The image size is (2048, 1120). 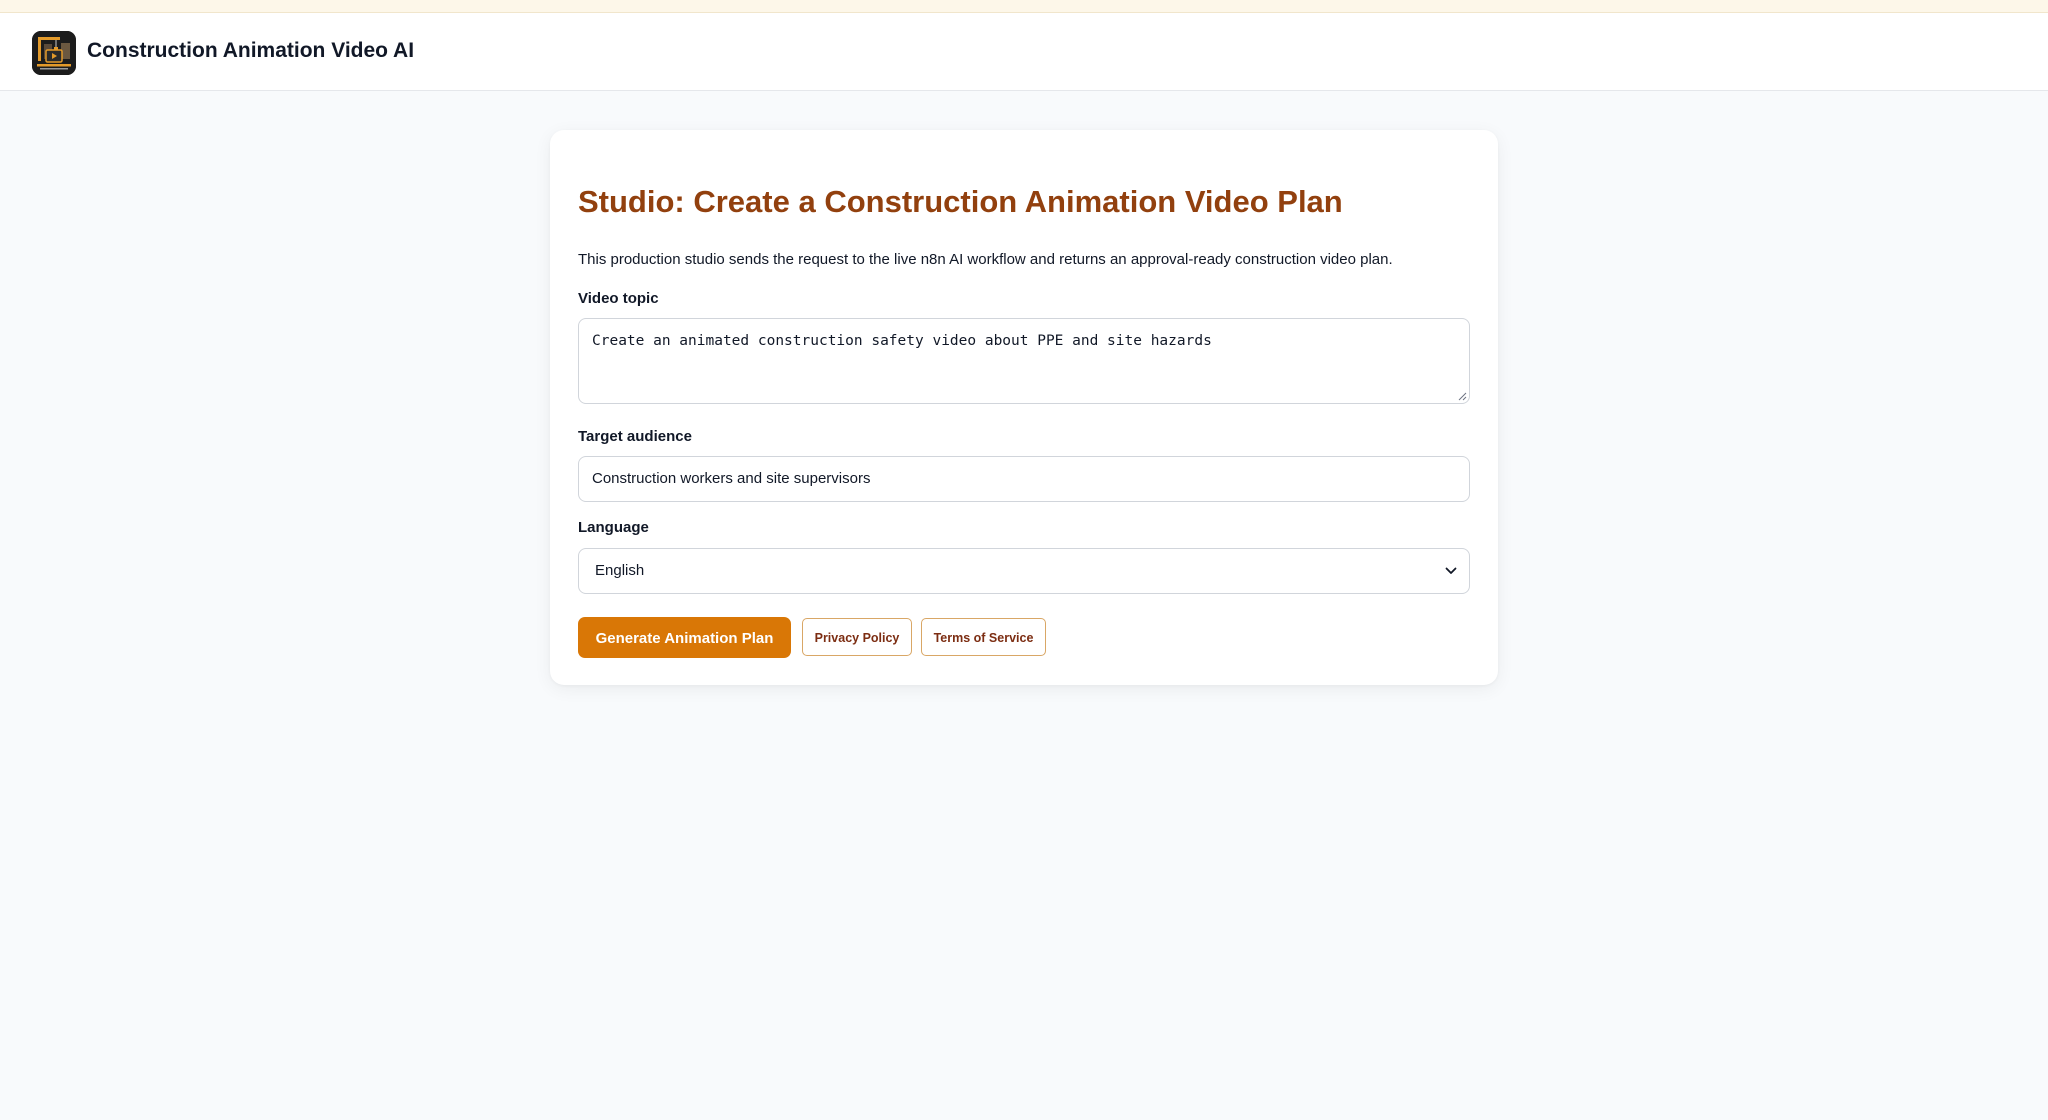 I want to click on language-selected-value: English, so click(x=620, y=570).